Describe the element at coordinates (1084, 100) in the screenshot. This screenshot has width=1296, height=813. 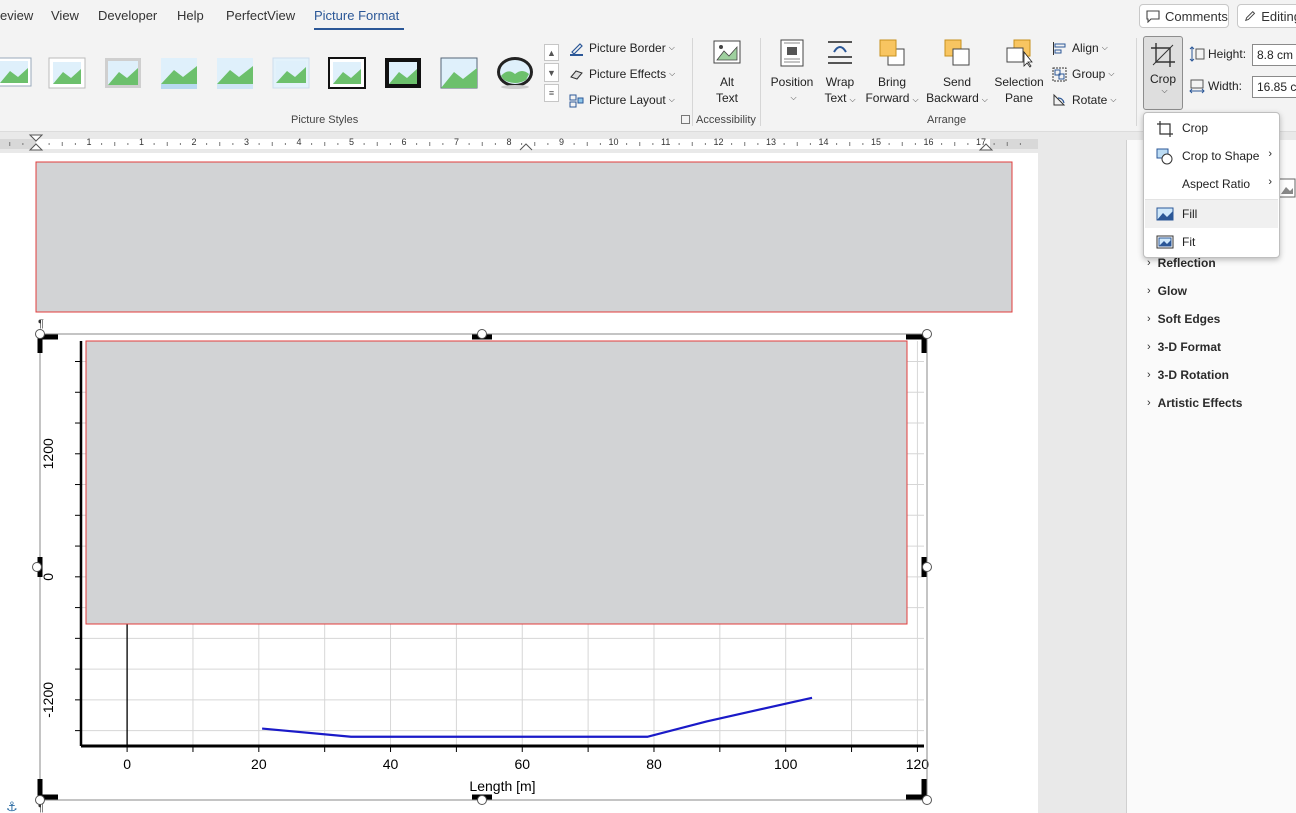
I see `rotate-button: Rotate ⌵` at that location.